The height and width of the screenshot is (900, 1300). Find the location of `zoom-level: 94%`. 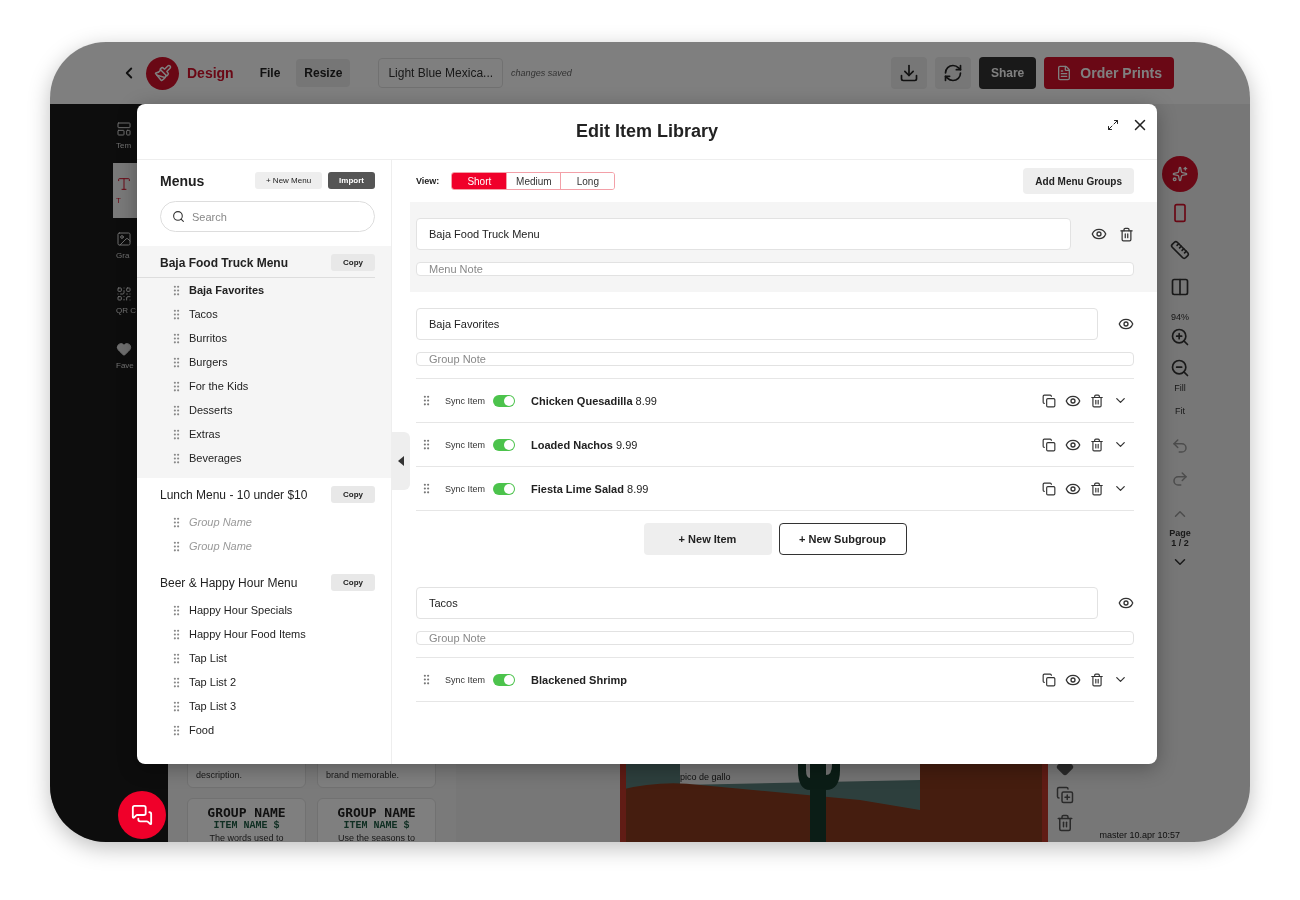

zoom-level: 94% is located at coordinates (1180, 317).